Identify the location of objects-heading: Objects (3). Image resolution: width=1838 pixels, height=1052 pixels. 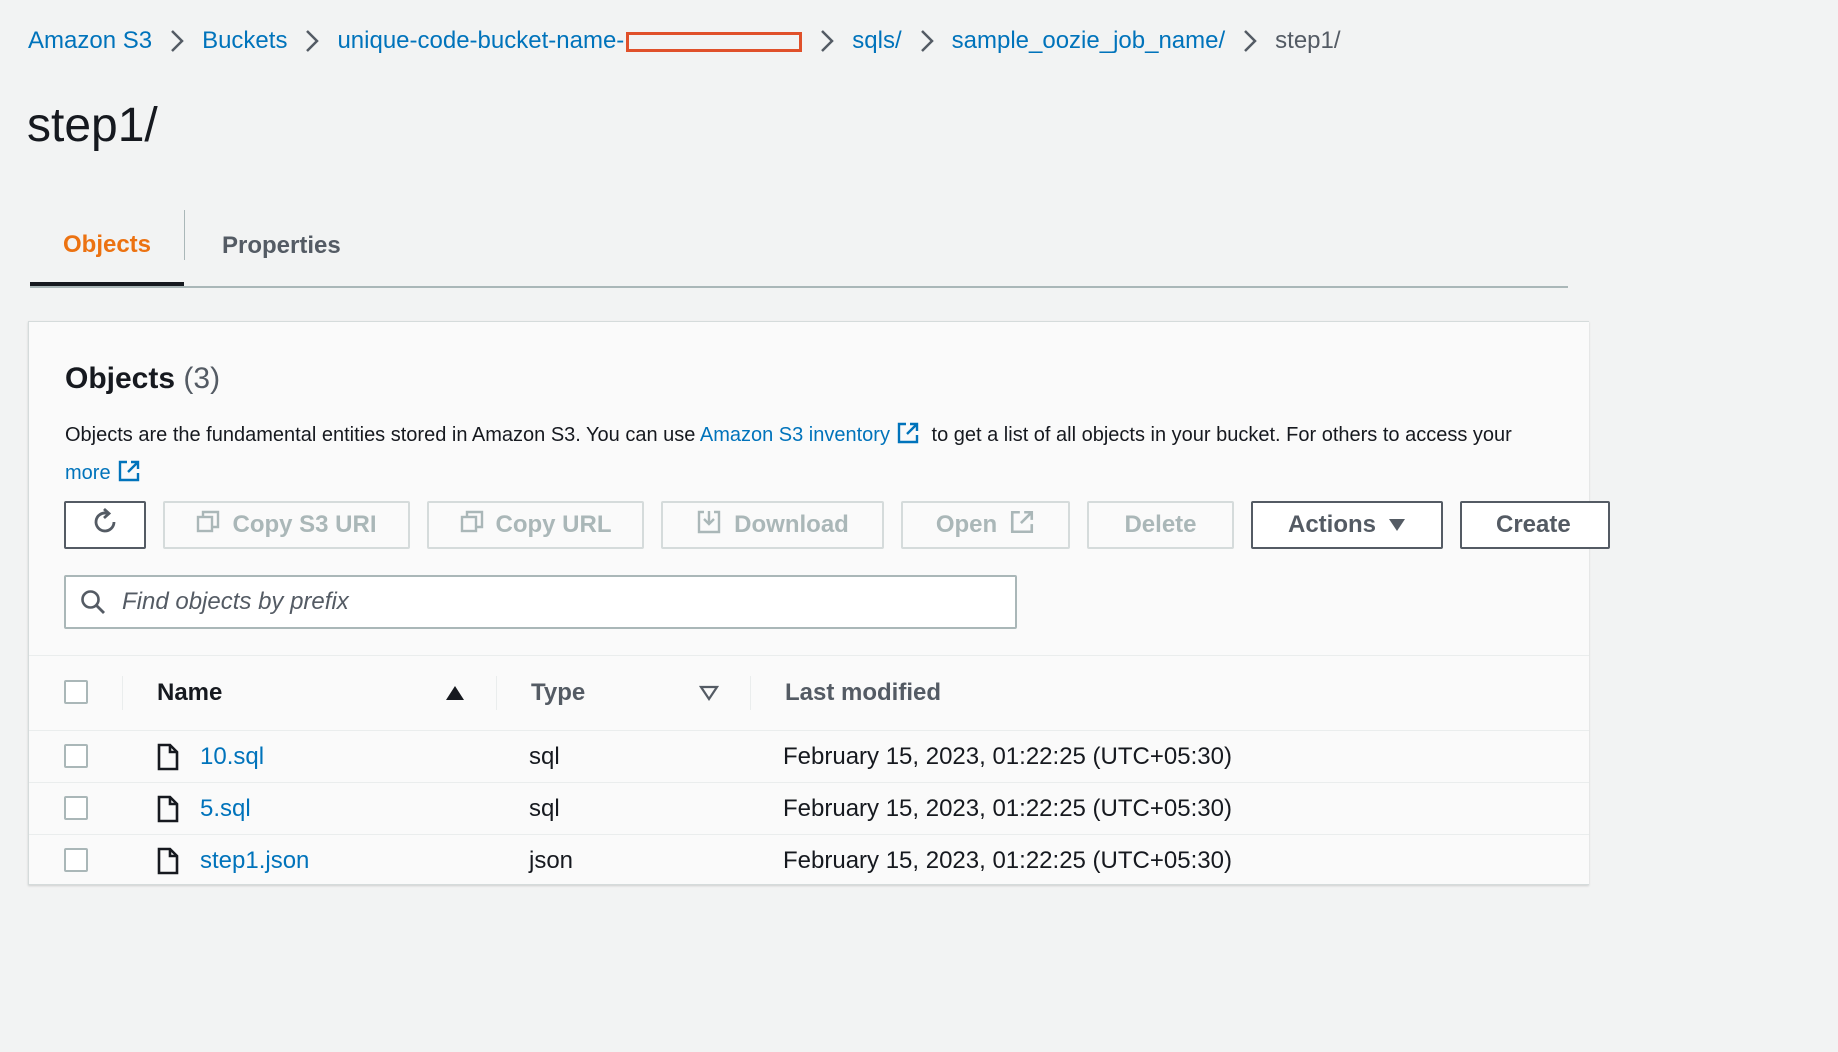
(142, 379).